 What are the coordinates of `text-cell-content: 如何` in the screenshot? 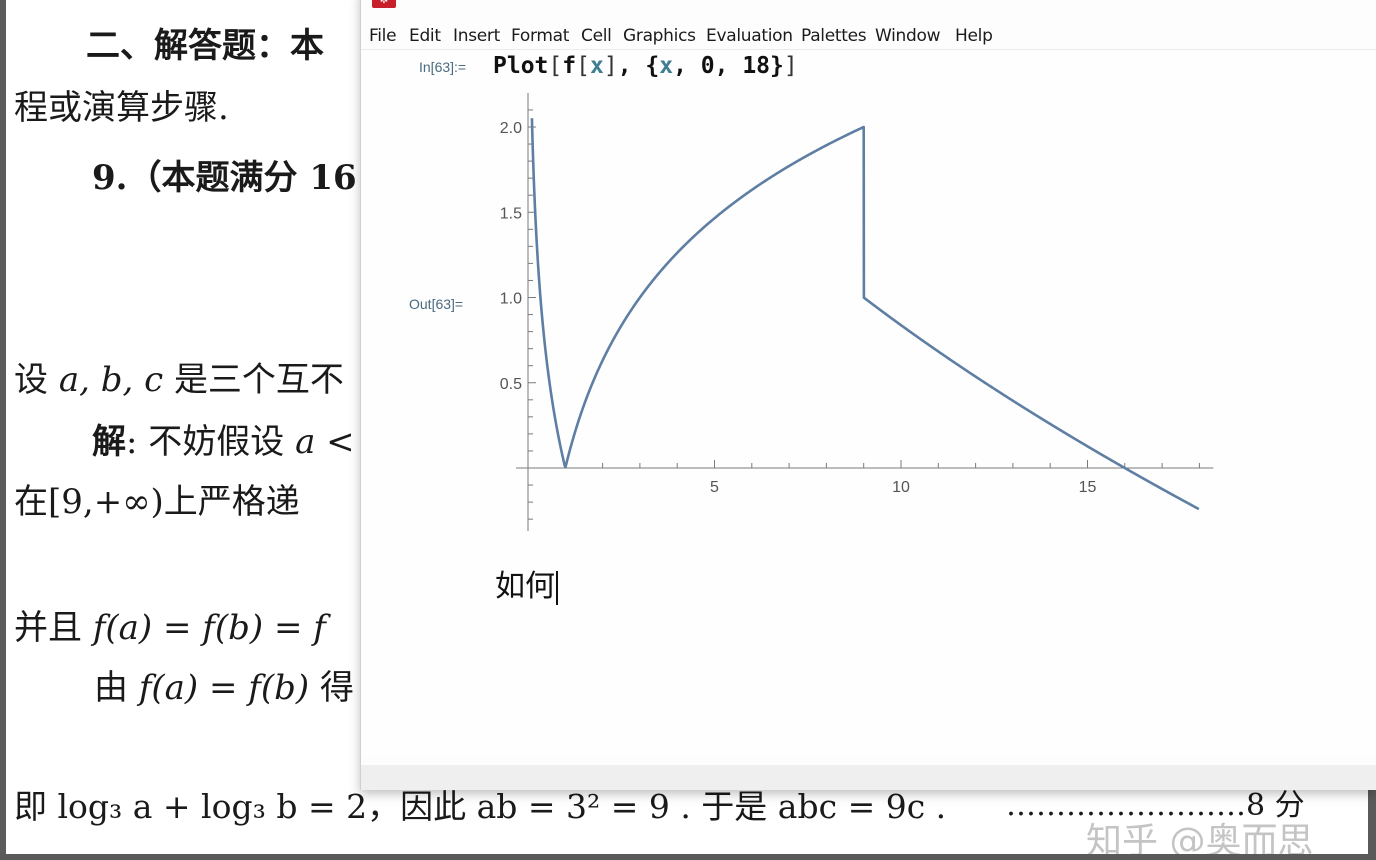 It's located at (525, 586).